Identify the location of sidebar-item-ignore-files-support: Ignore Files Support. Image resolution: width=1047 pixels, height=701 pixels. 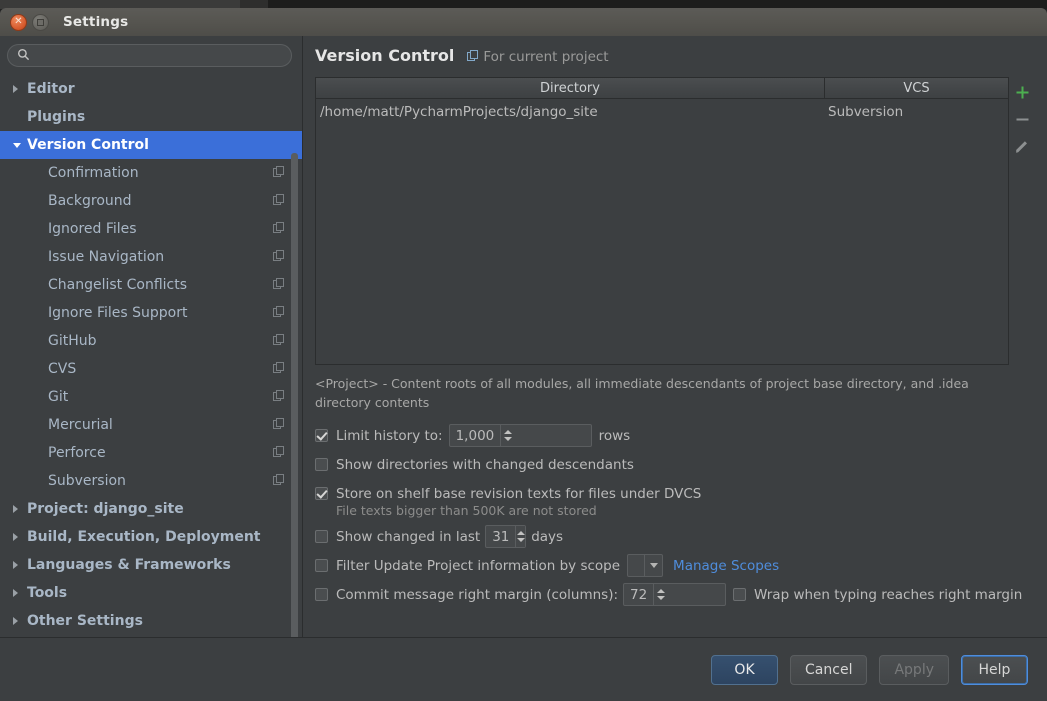
(151, 313).